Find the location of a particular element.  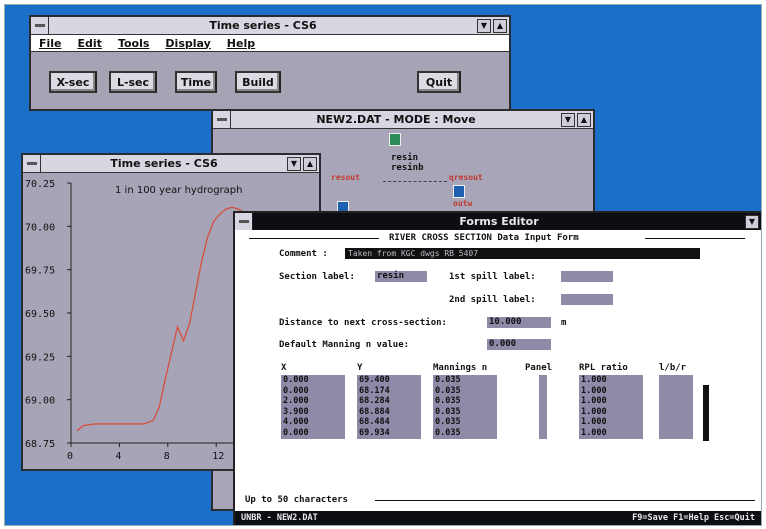

x-tick-label: 8 is located at coordinates (167, 456).